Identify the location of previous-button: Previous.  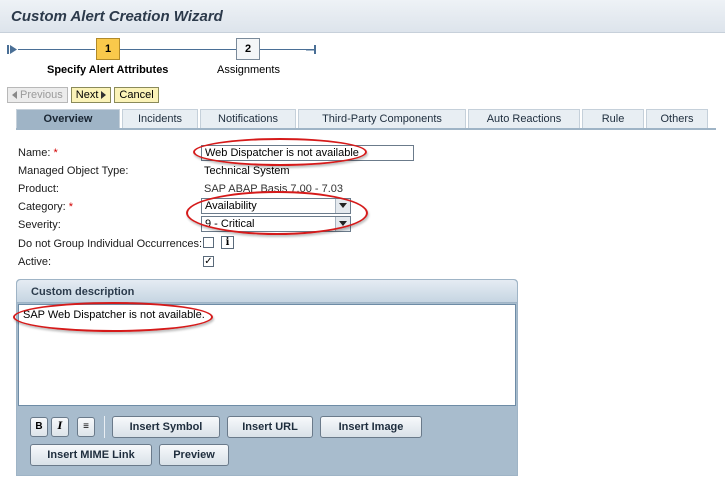
(37, 95).